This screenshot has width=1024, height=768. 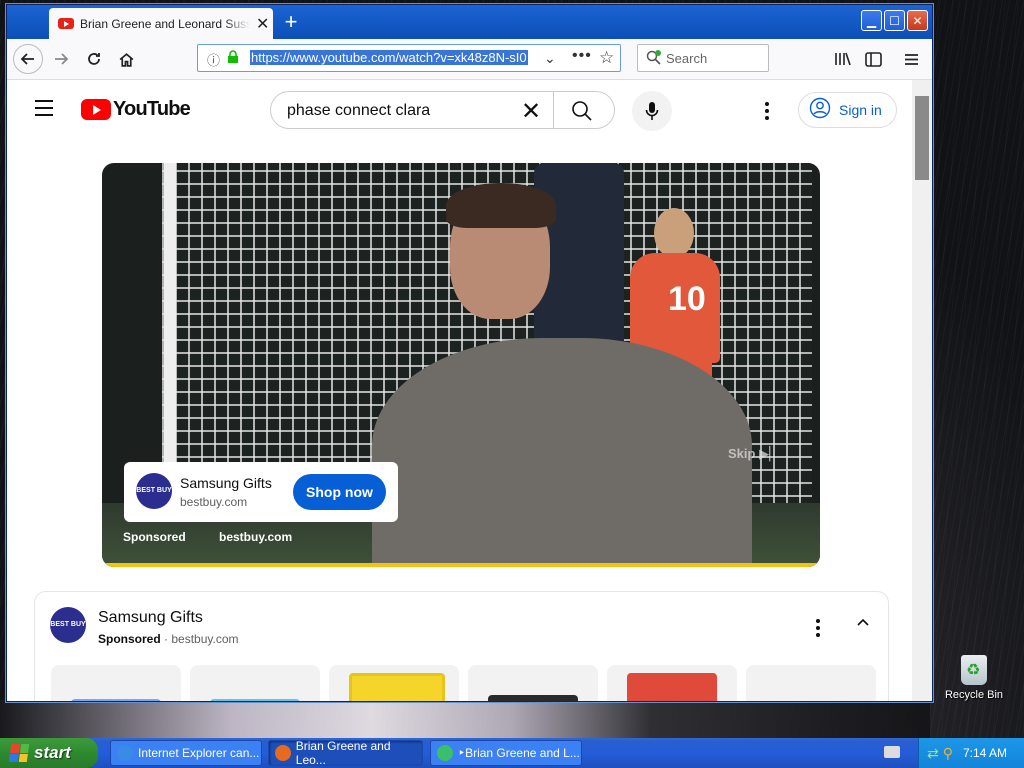 I want to click on man-hair-image, so click(x=501, y=205).